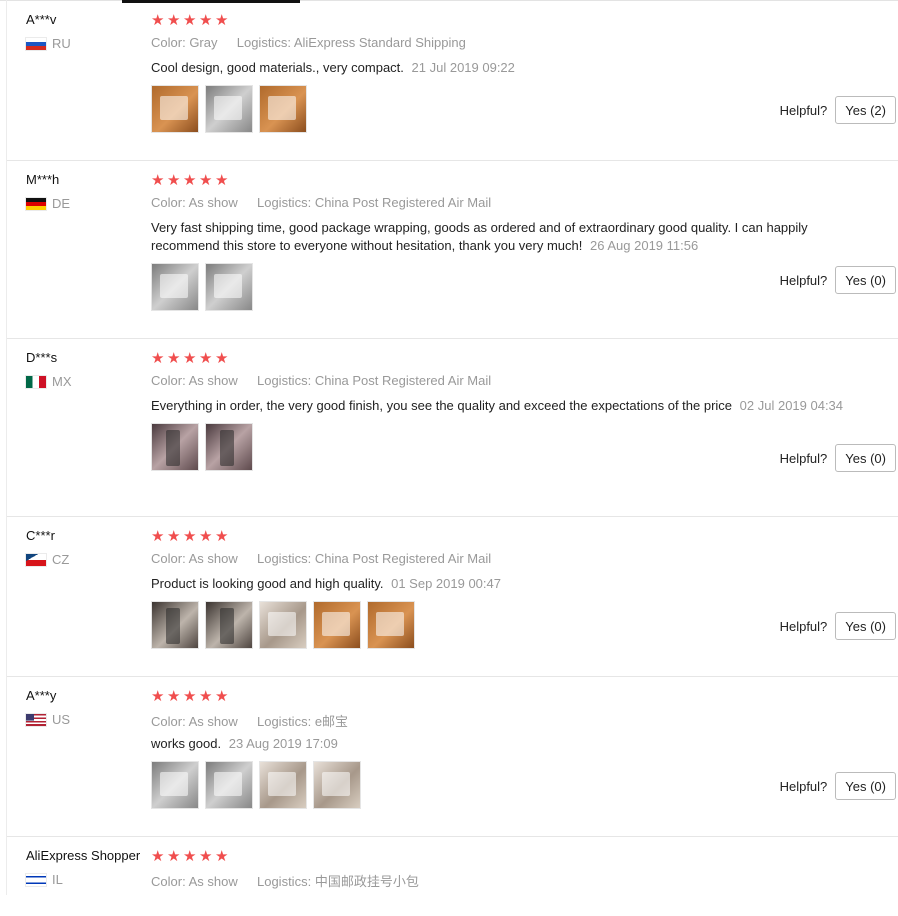  What do you see at coordinates (48, 707) in the screenshot?
I see `reviewer-info: A***y US` at bounding box center [48, 707].